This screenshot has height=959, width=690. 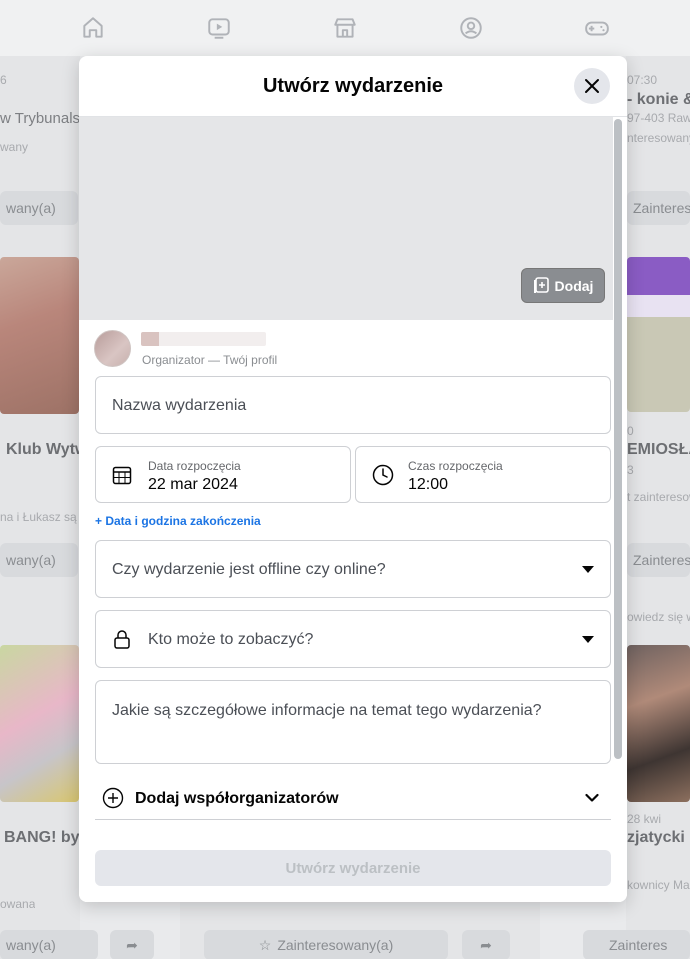 I want to click on start-date-field: Data rozpoczęcia 22 mar 2024, so click(x=223, y=474).